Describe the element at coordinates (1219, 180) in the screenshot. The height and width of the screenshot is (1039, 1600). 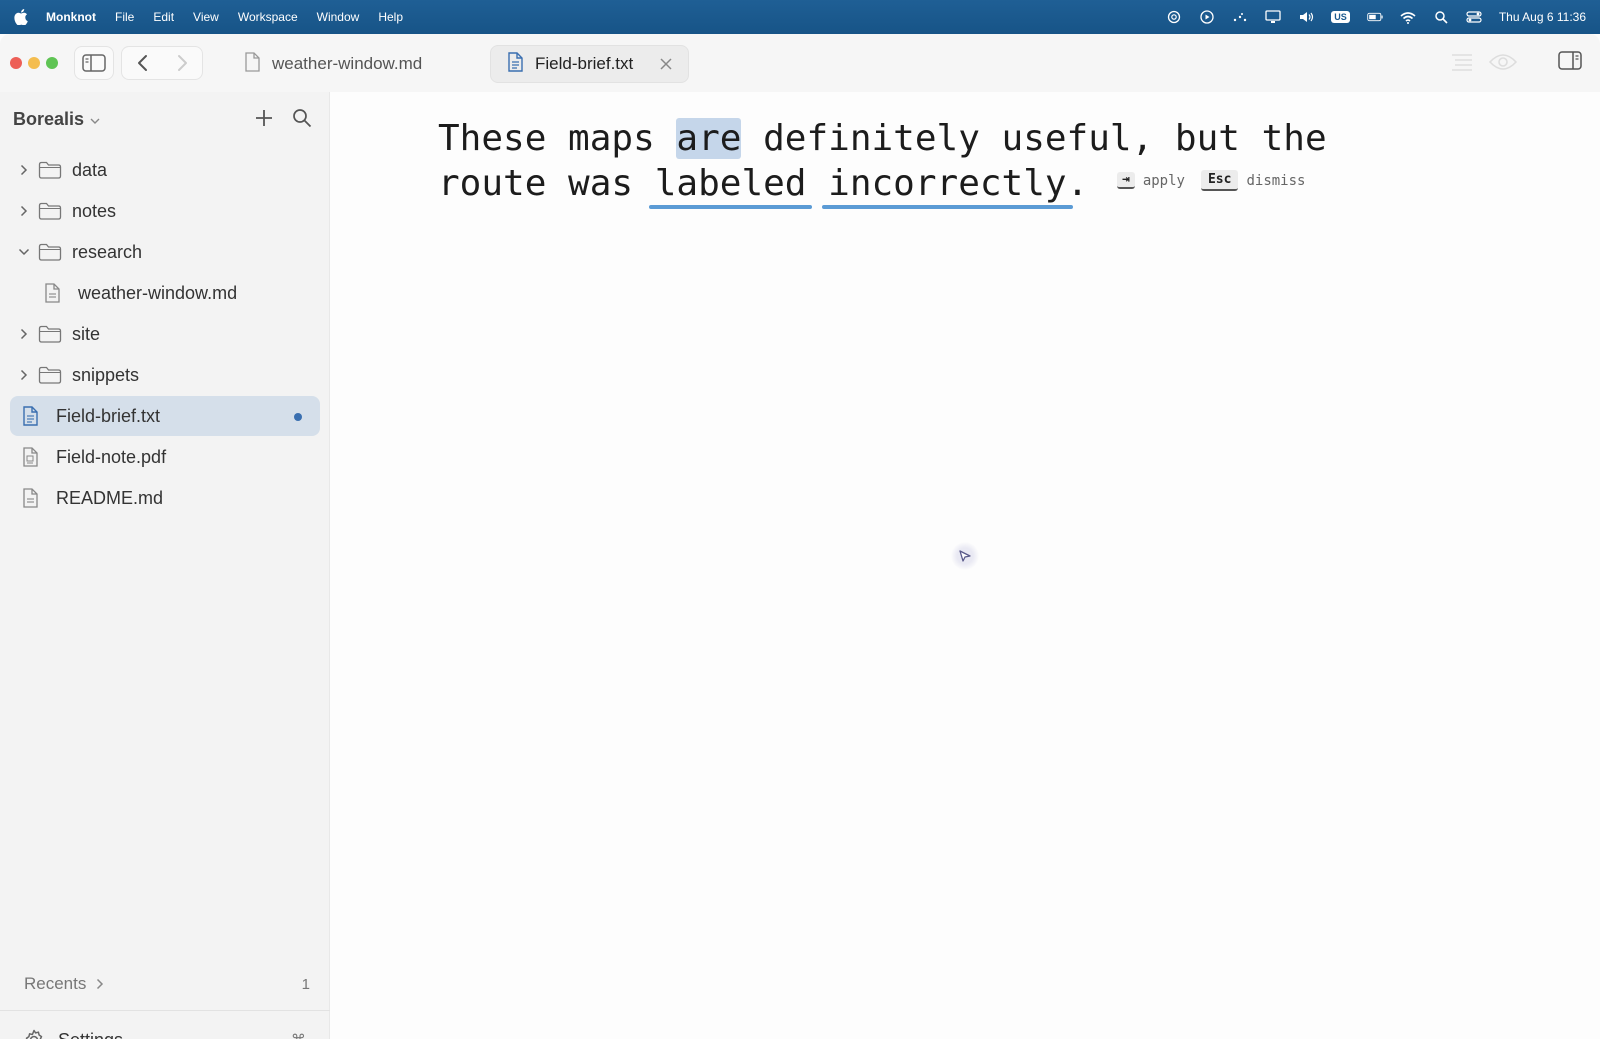
I see `esc-key-badge: Esc` at that location.